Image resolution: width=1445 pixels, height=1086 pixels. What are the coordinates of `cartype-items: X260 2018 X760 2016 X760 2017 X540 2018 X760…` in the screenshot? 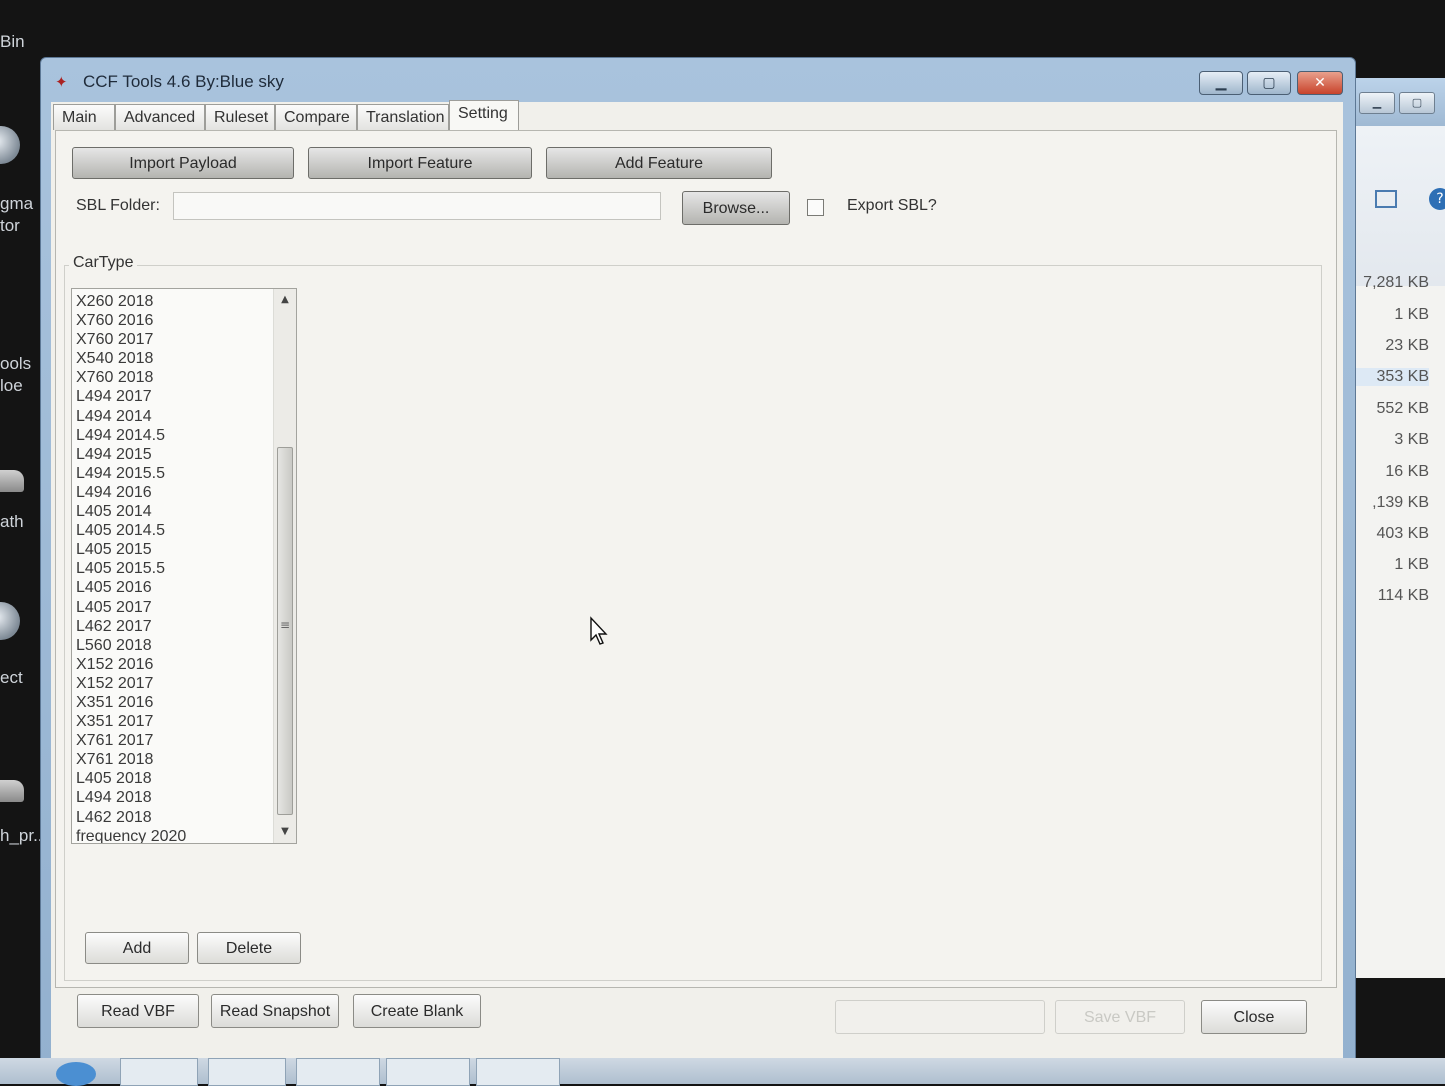 It's located at (171, 567).